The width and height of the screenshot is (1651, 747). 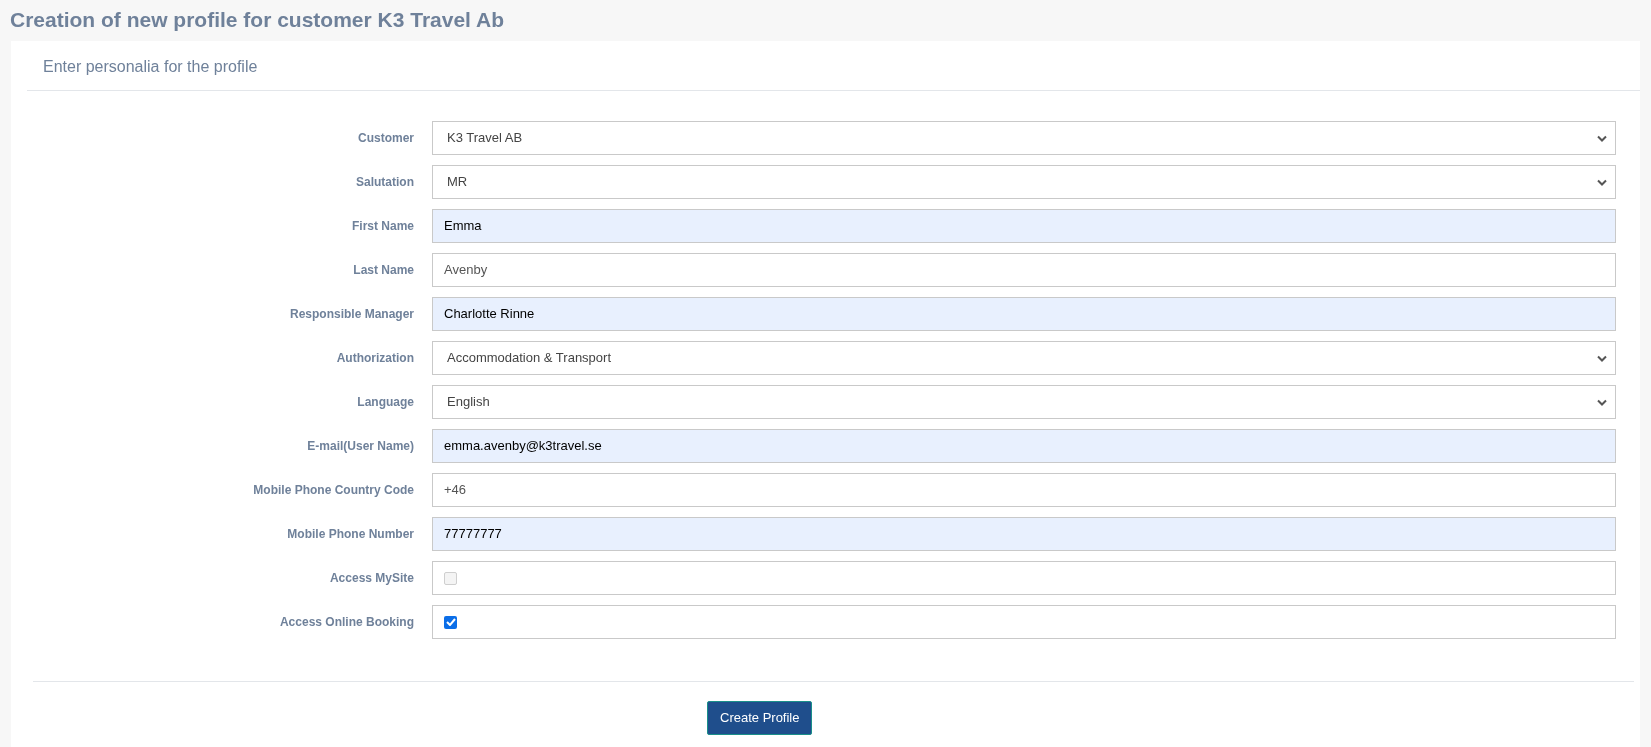 What do you see at coordinates (1024, 534) in the screenshot?
I see `input-field: 77777777` at bounding box center [1024, 534].